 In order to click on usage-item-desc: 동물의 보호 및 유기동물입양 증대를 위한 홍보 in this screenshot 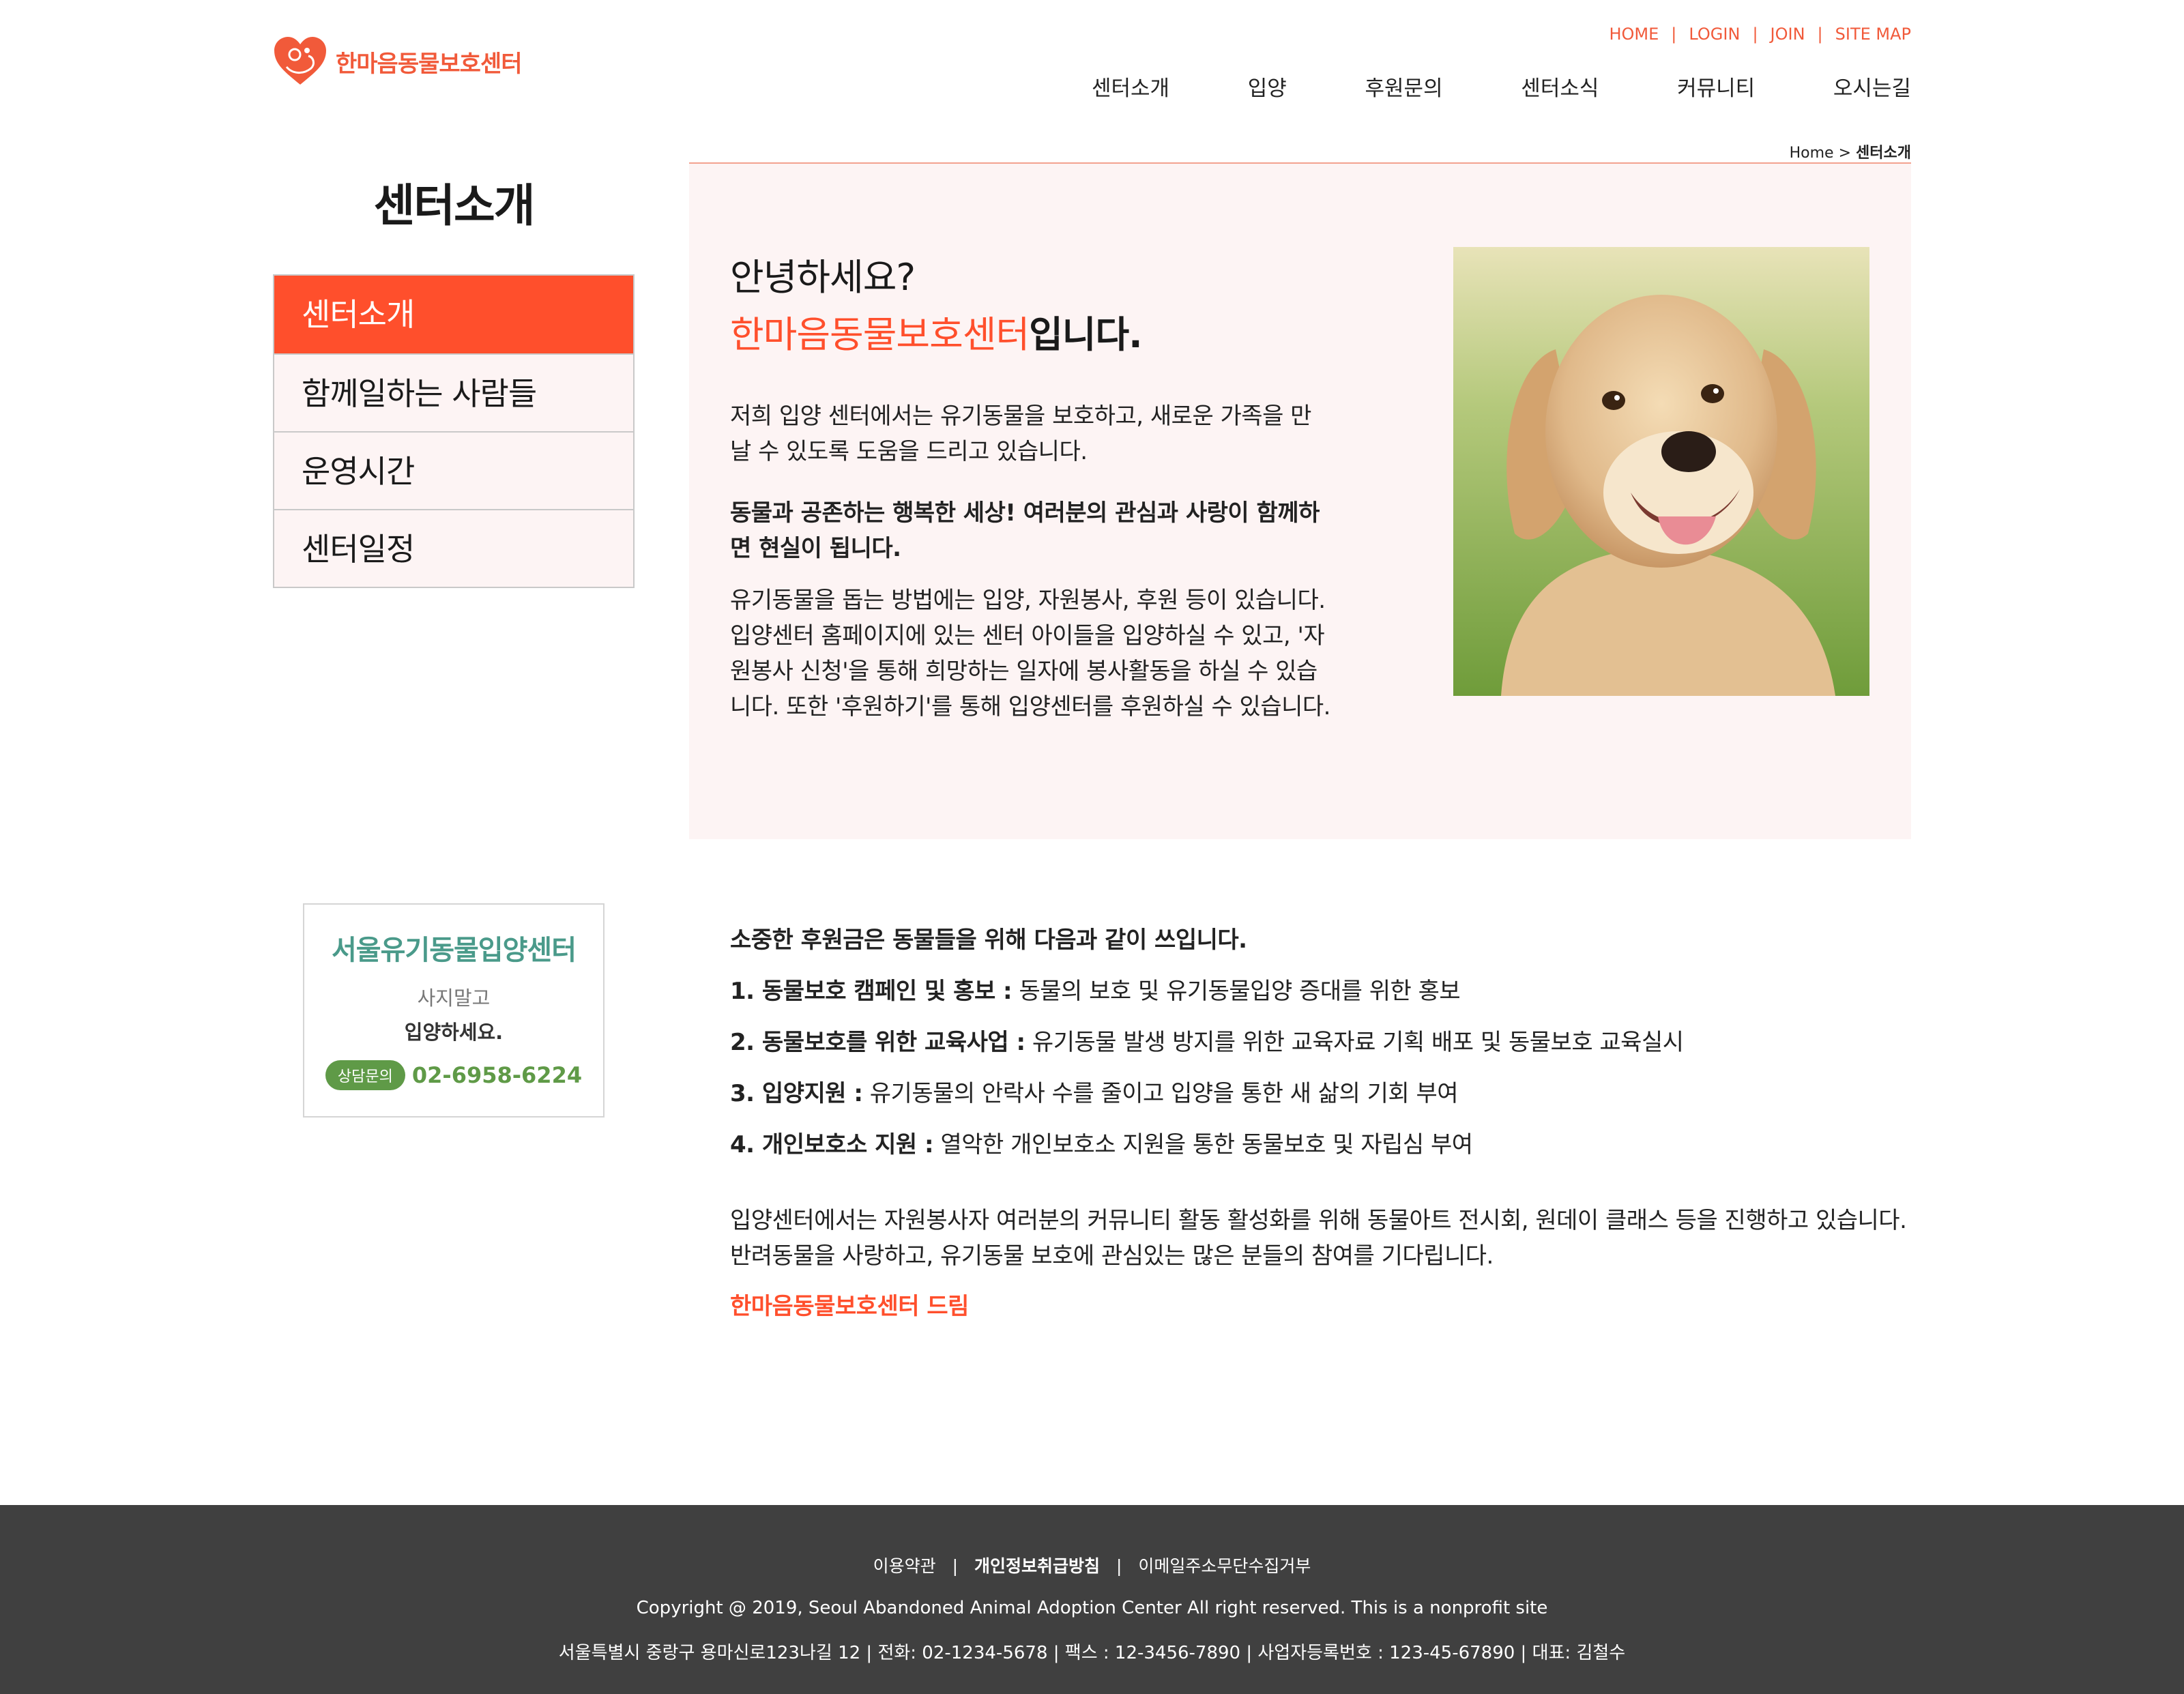, I will do `click(1236, 991)`.